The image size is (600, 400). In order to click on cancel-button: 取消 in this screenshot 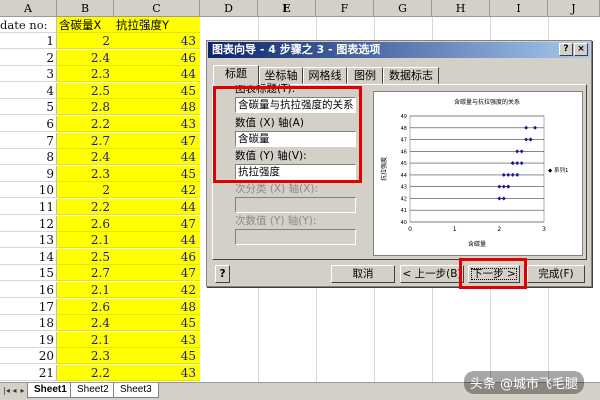, I will do `click(363, 274)`.